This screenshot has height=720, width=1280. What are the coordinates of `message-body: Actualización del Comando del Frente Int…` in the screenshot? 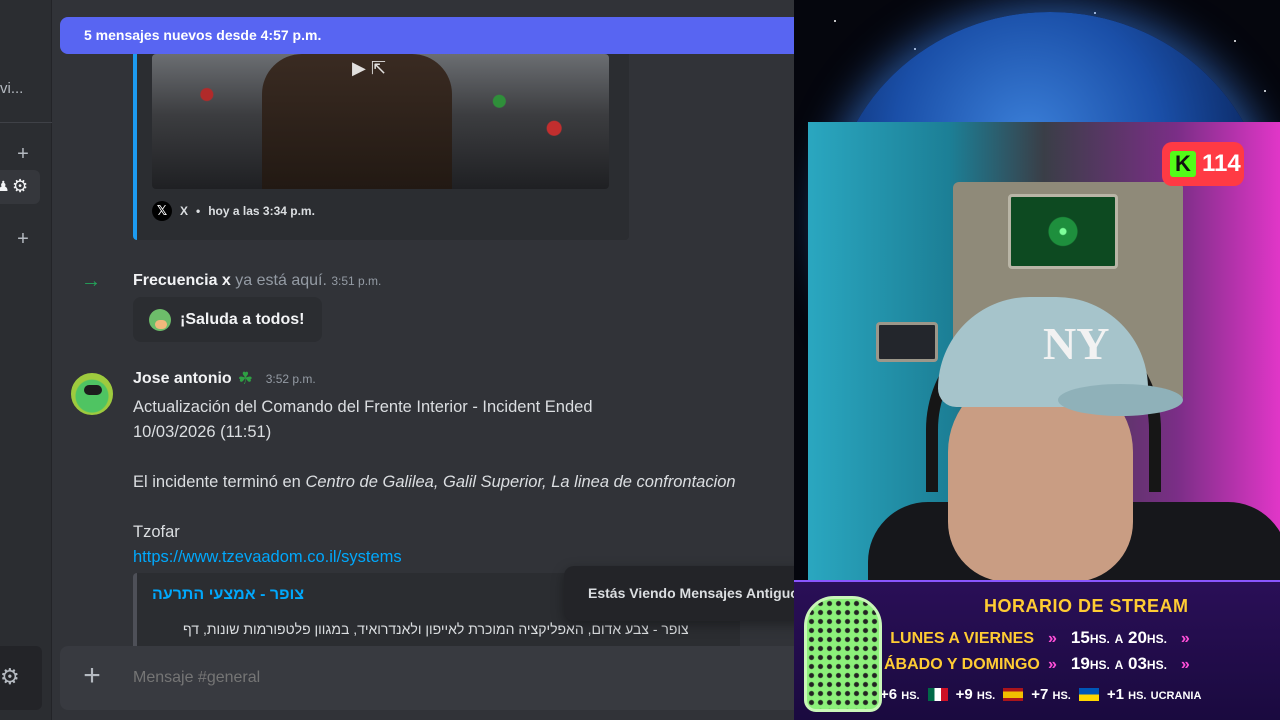 It's located at (458, 482).